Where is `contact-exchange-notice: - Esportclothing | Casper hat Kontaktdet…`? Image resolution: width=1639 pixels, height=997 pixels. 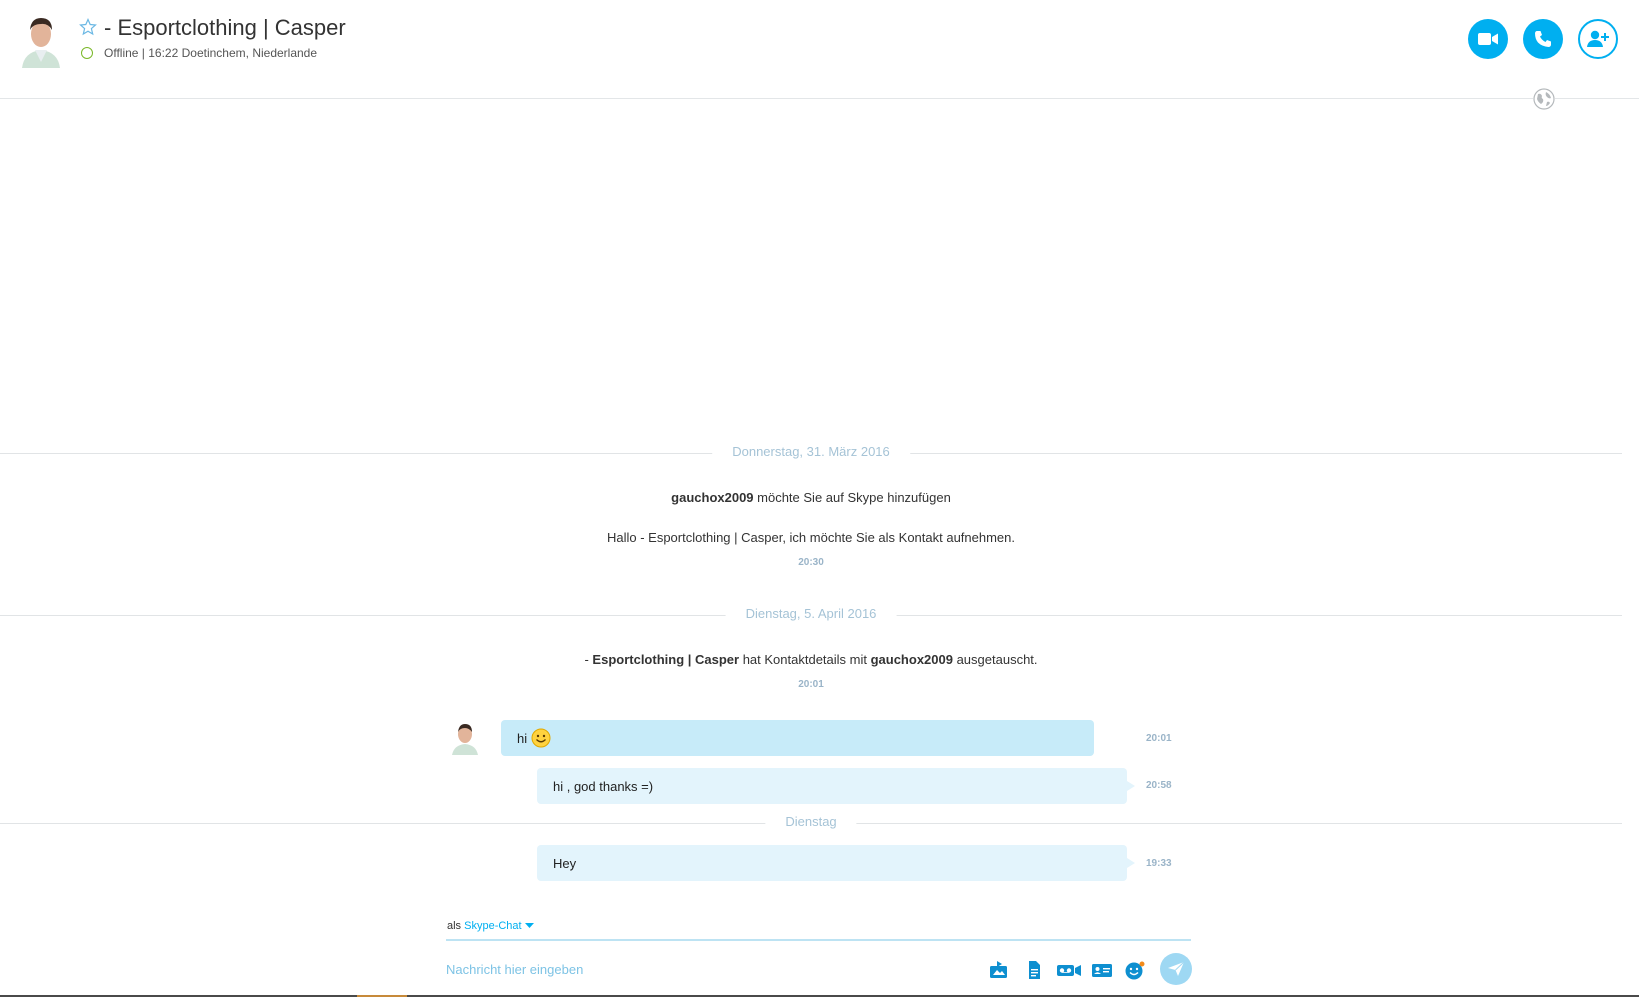 contact-exchange-notice: - Esportclothing | Casper hat Kontaktdet… is located at coordinates (811, 659).